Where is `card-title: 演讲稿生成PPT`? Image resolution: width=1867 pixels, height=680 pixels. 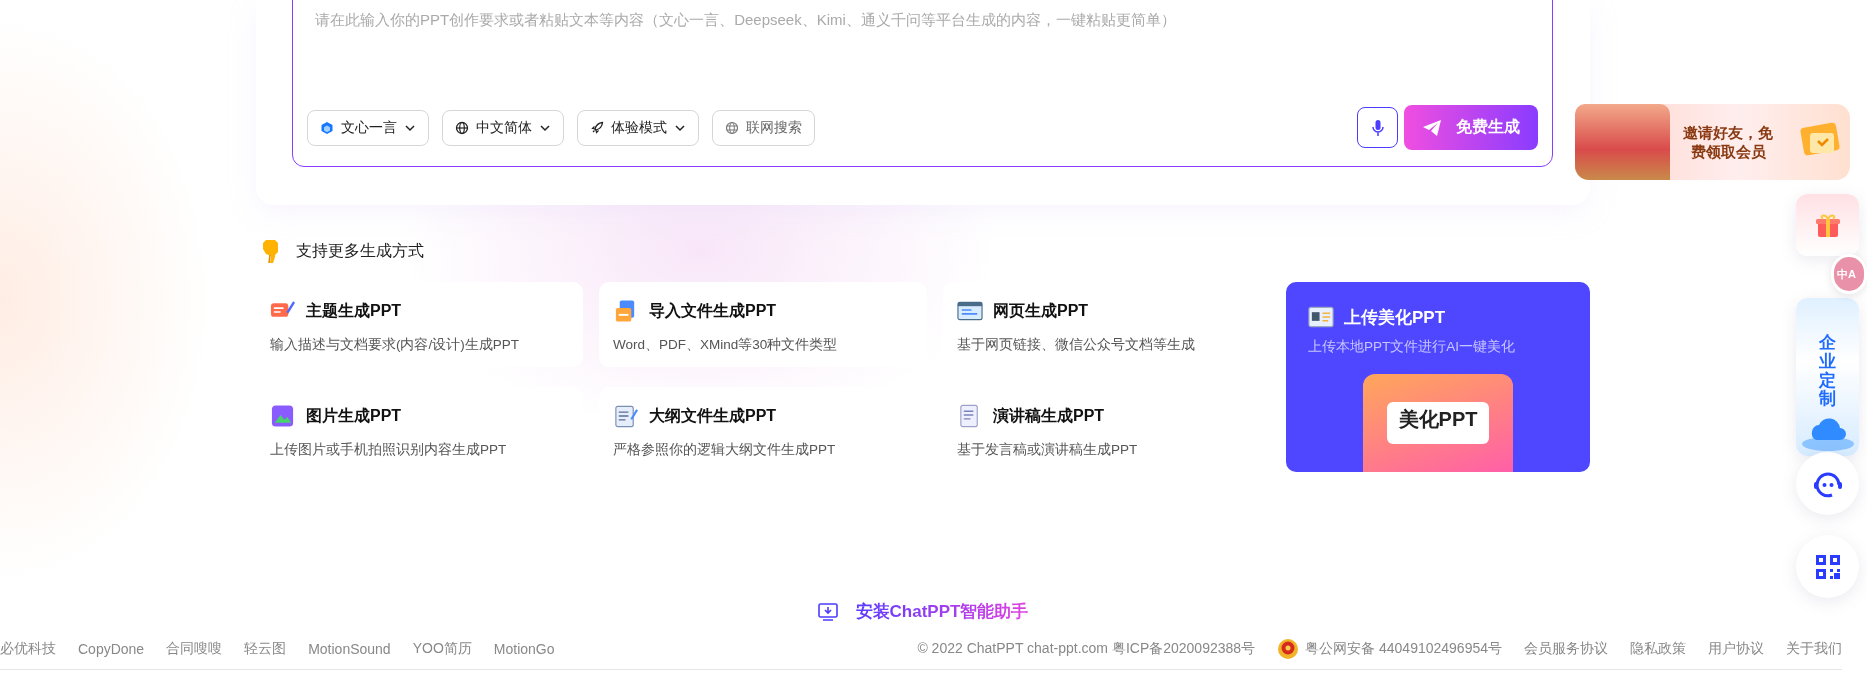
card-title: 演讲稿生成PPT is located at coordinates (1049, 415).